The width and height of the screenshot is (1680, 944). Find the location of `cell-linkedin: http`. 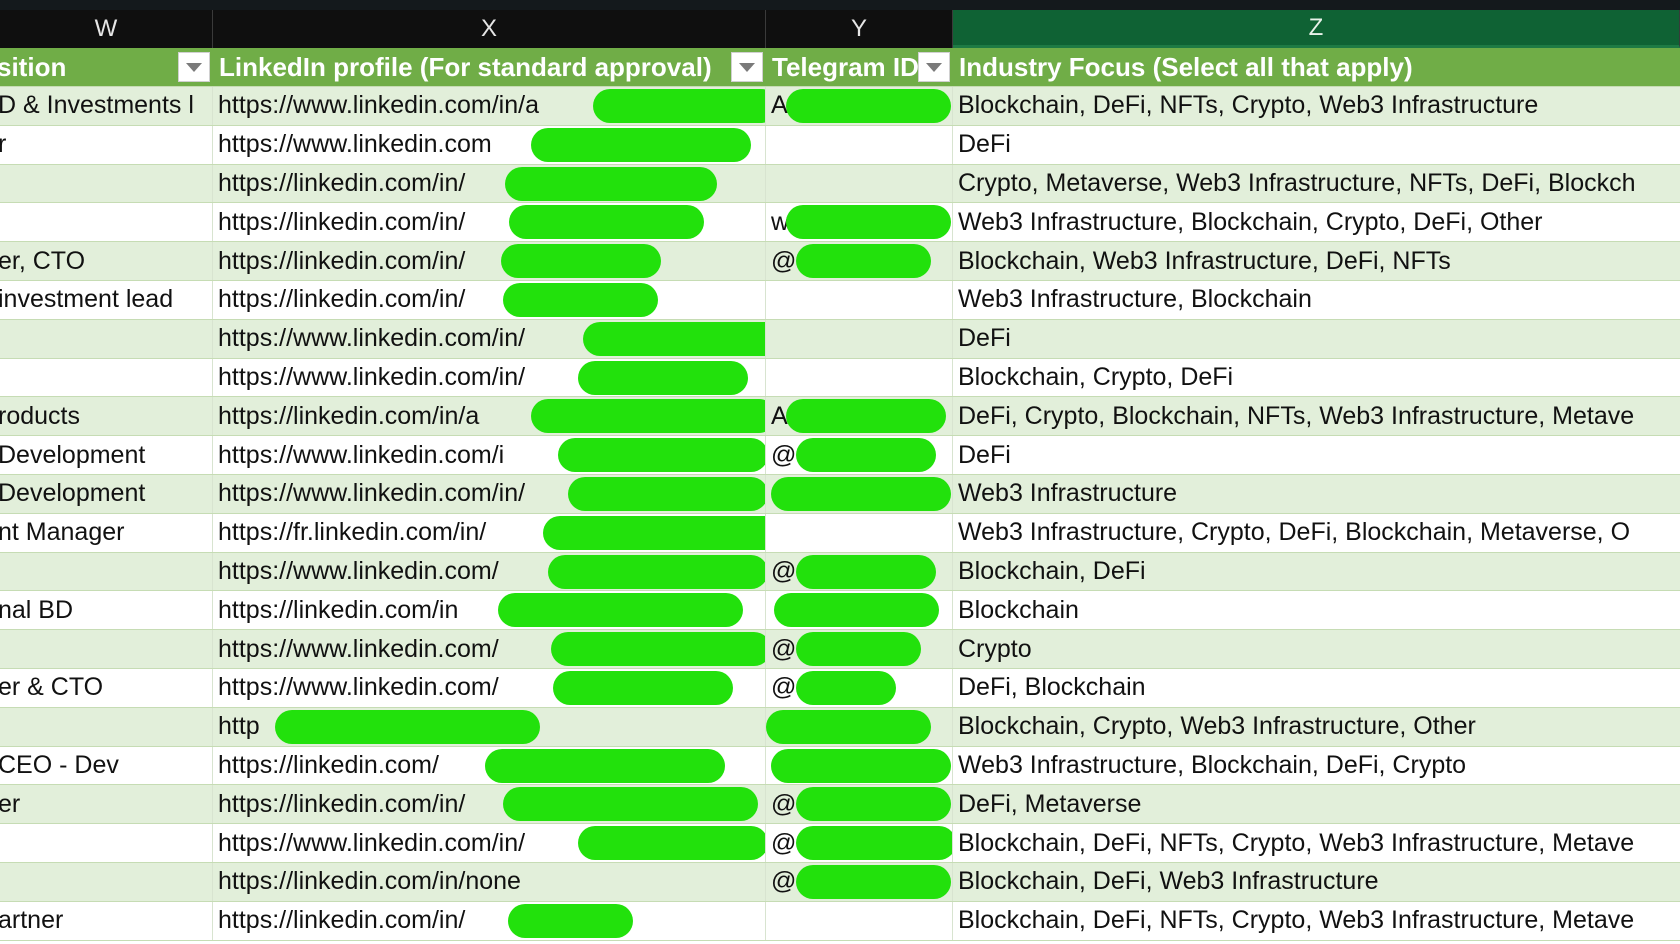

cell-linkedin: http is located at coordinates (489, 726).